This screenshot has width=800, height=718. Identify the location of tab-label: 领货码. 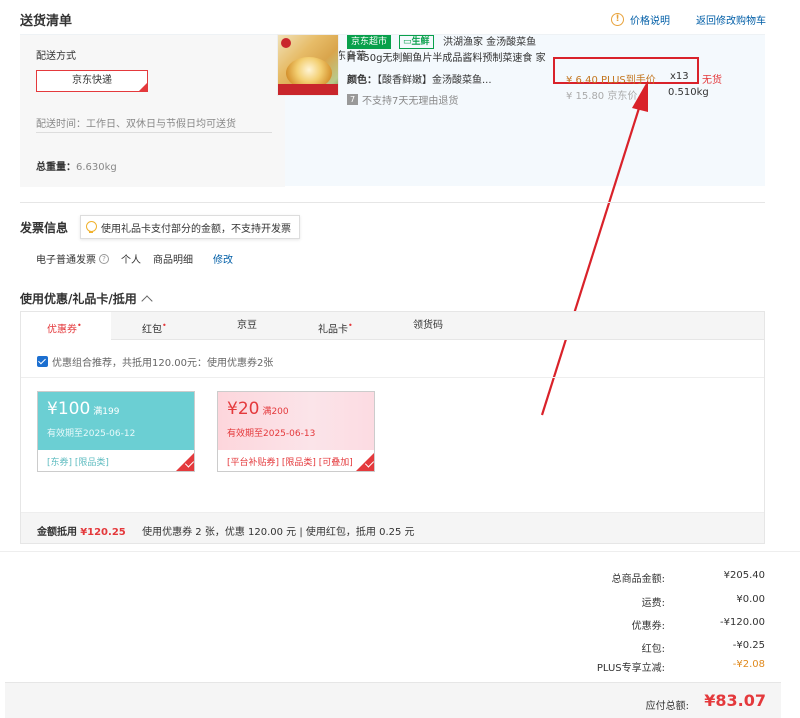
(428, 325).